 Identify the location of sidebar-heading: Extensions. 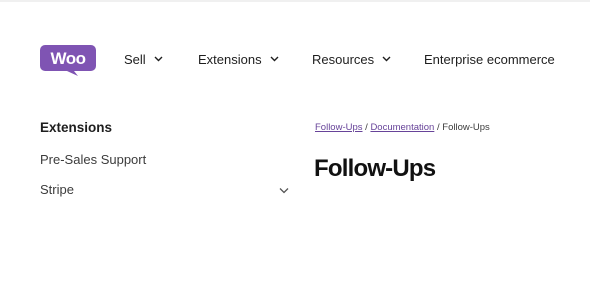
(76, 127).